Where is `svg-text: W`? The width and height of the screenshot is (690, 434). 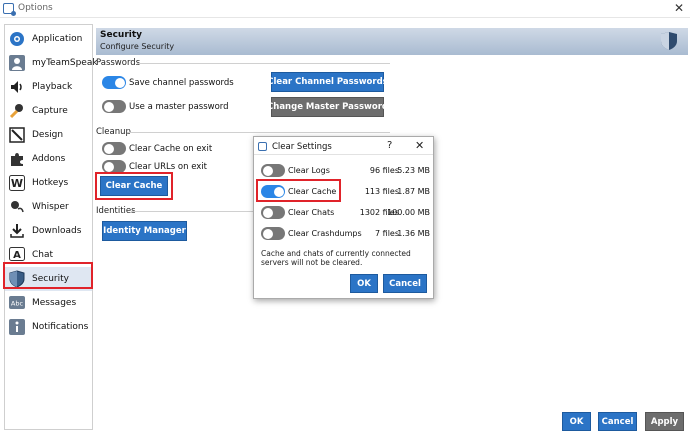
svg-text: W is located at coordinates (17, 183).